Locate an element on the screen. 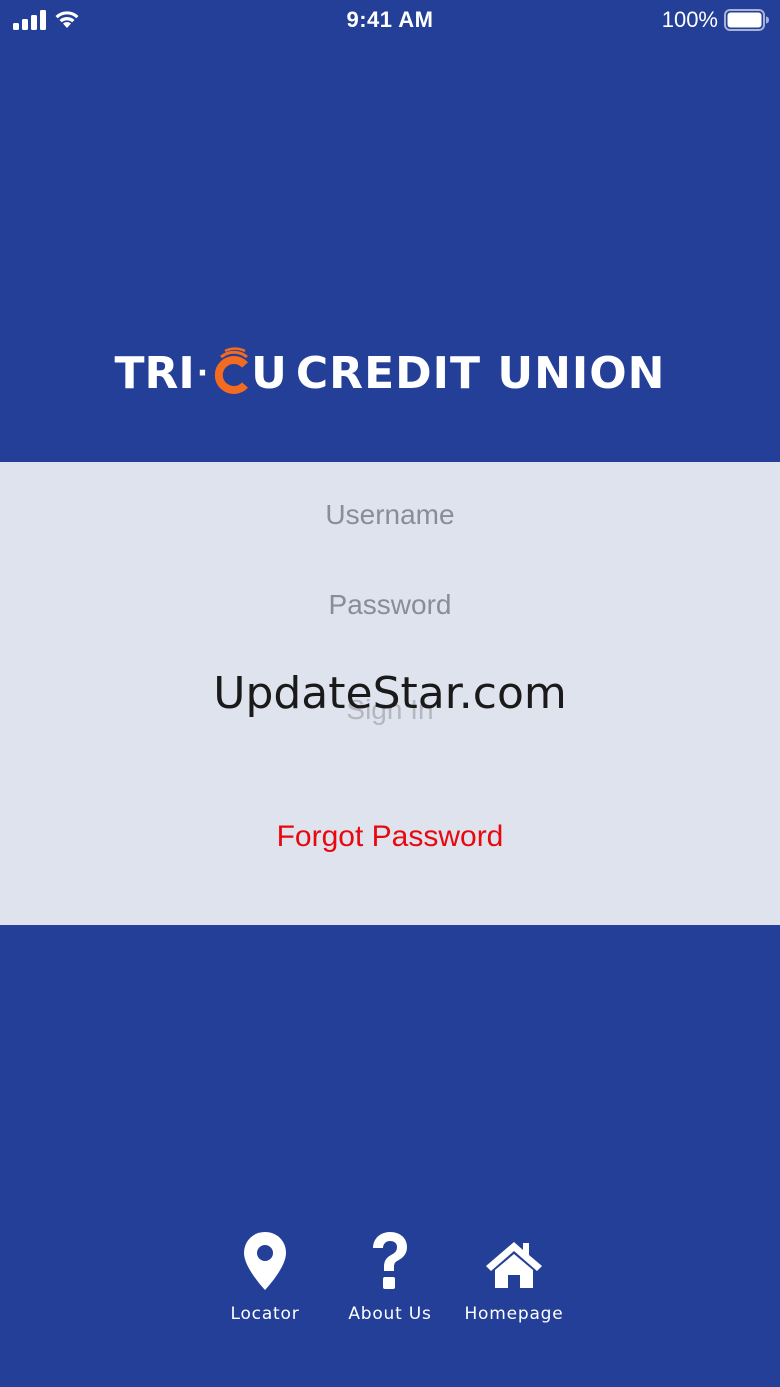 The height and width of the screenshot is (1387, 780). map-pin-icon is located at coordinates (265, 1261).